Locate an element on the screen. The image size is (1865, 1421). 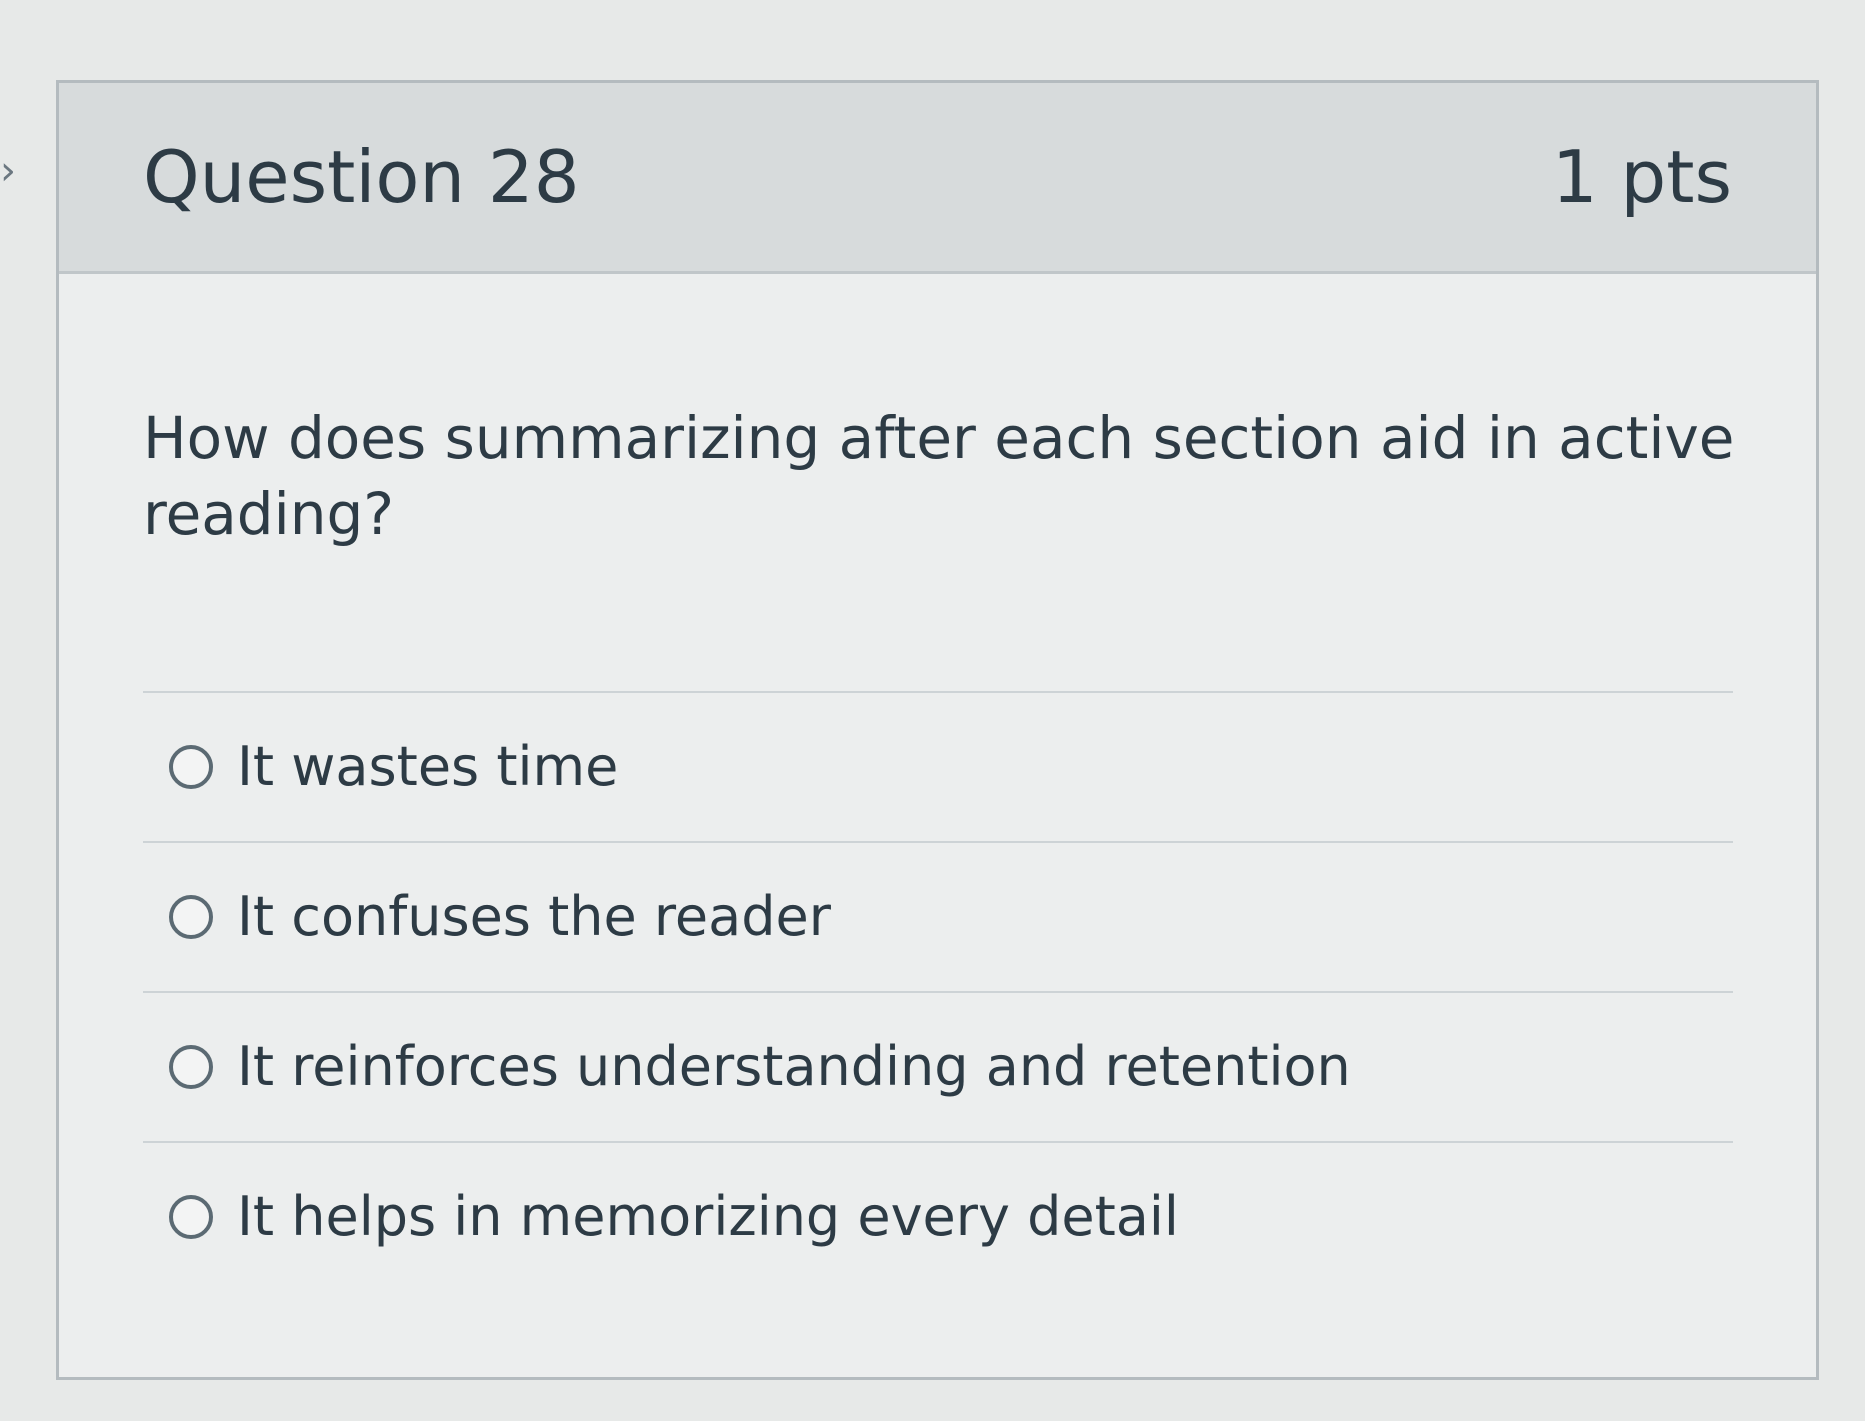
answer-label: It helps in memorizing every detail is located at coordinates (708, 1217).